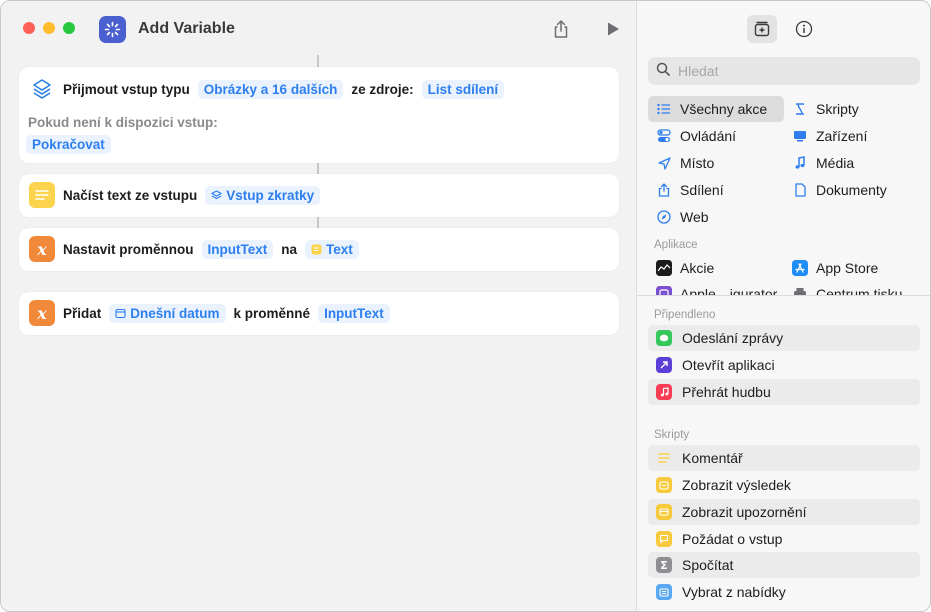 The width and height of the screenshot is (931, 612). I want to click on toggle-icon, so click(664, 136).